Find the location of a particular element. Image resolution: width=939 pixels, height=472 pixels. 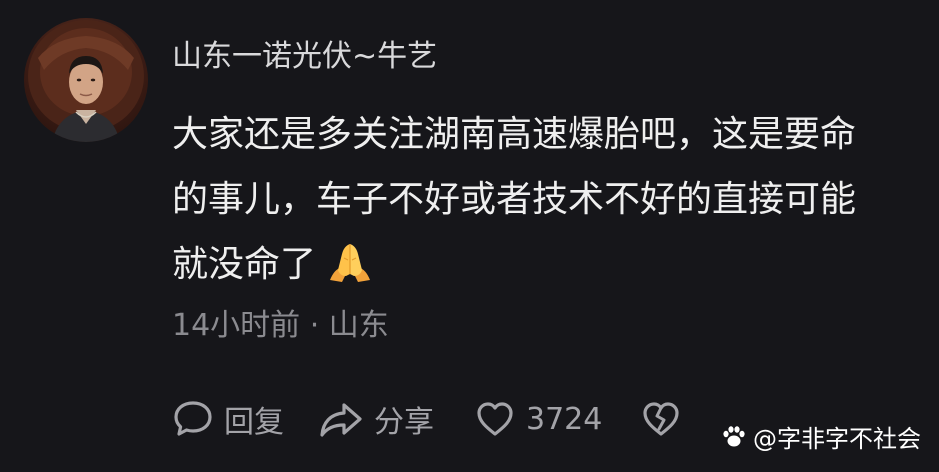

reply-label: 回复 is located at coordinates (254, 422).